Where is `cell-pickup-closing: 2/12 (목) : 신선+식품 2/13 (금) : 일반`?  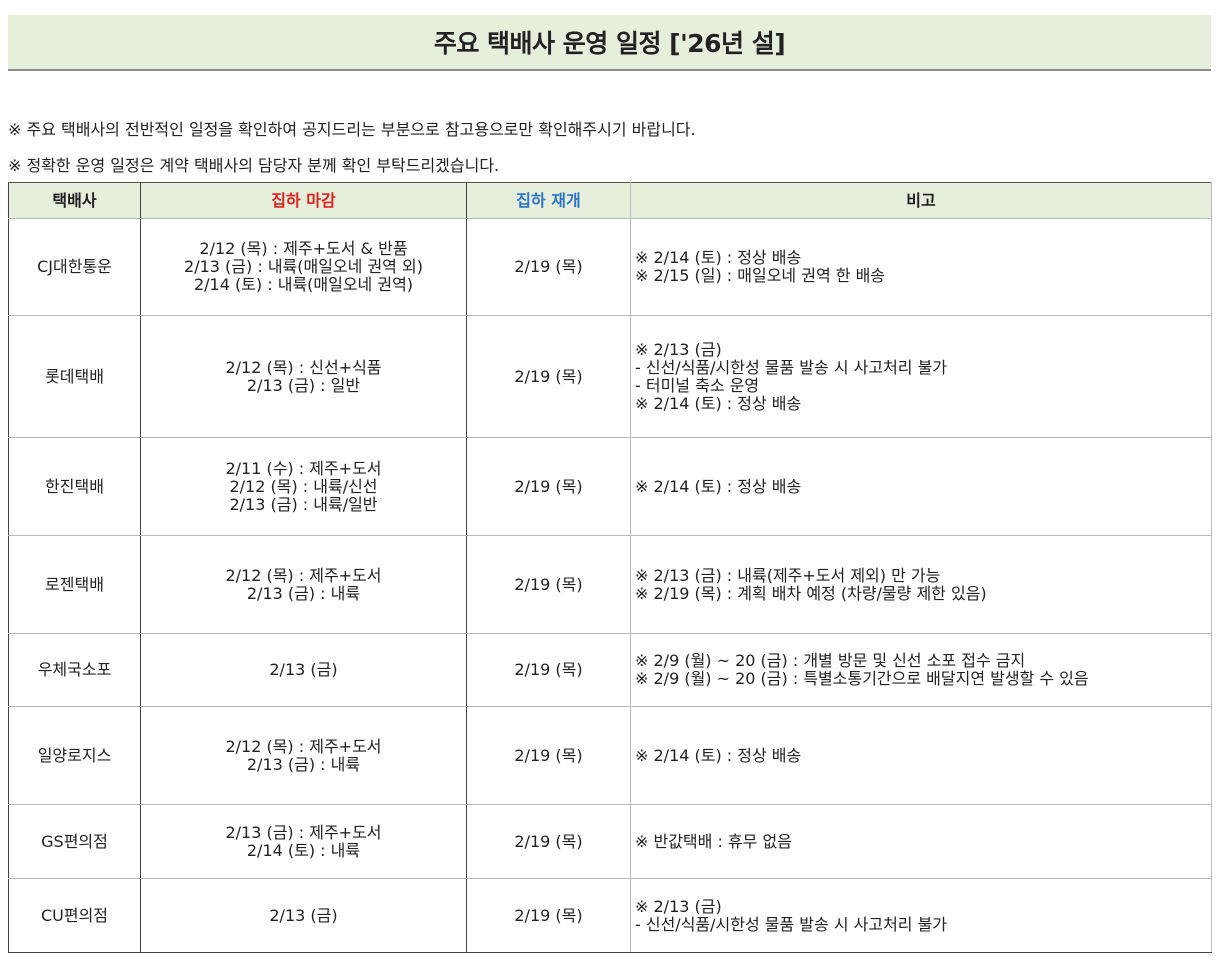
cell-pickup-closing: 2/12 (목) : 신선+식품 2/13 (금) : 일반 is located at coordinates (303, 376).